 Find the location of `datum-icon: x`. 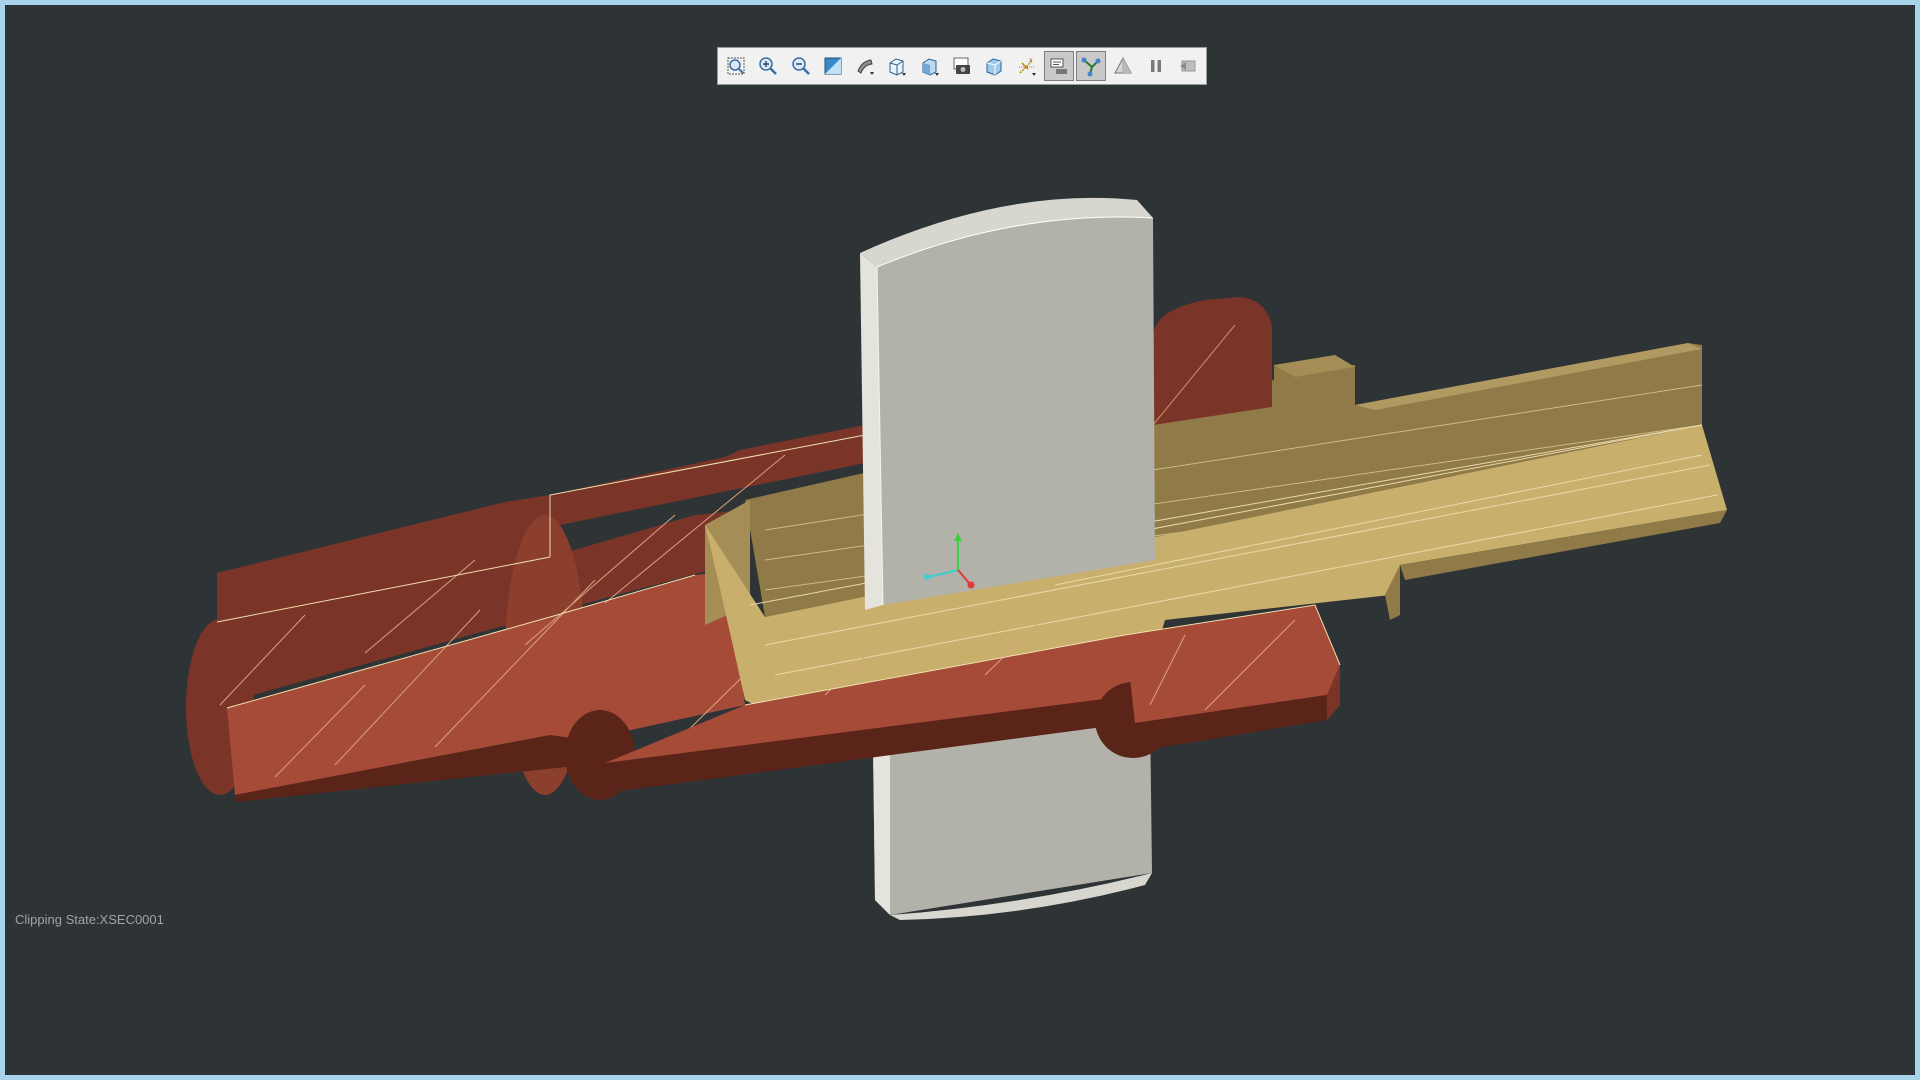

datum-icon: x is located at coordinates (1027, 66).